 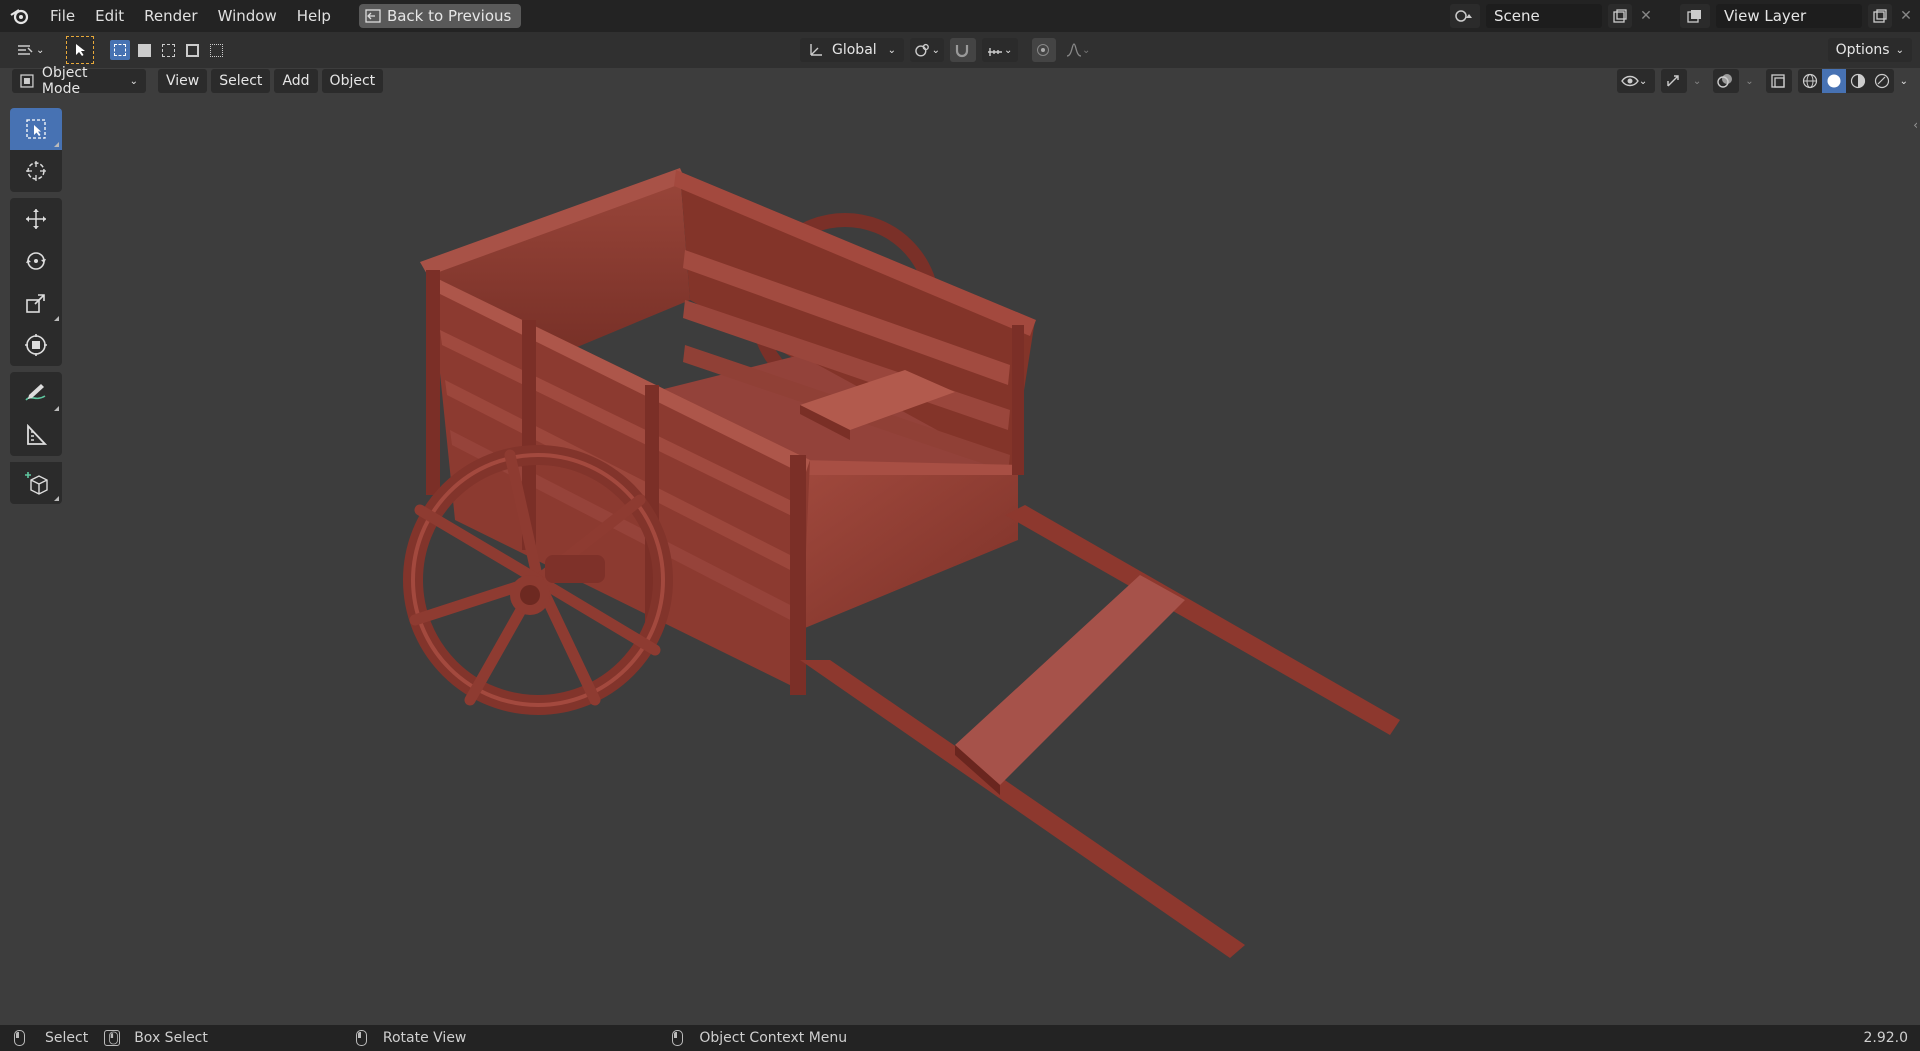 I want to click on active-tool-indicator, so click(x=80, y=50).